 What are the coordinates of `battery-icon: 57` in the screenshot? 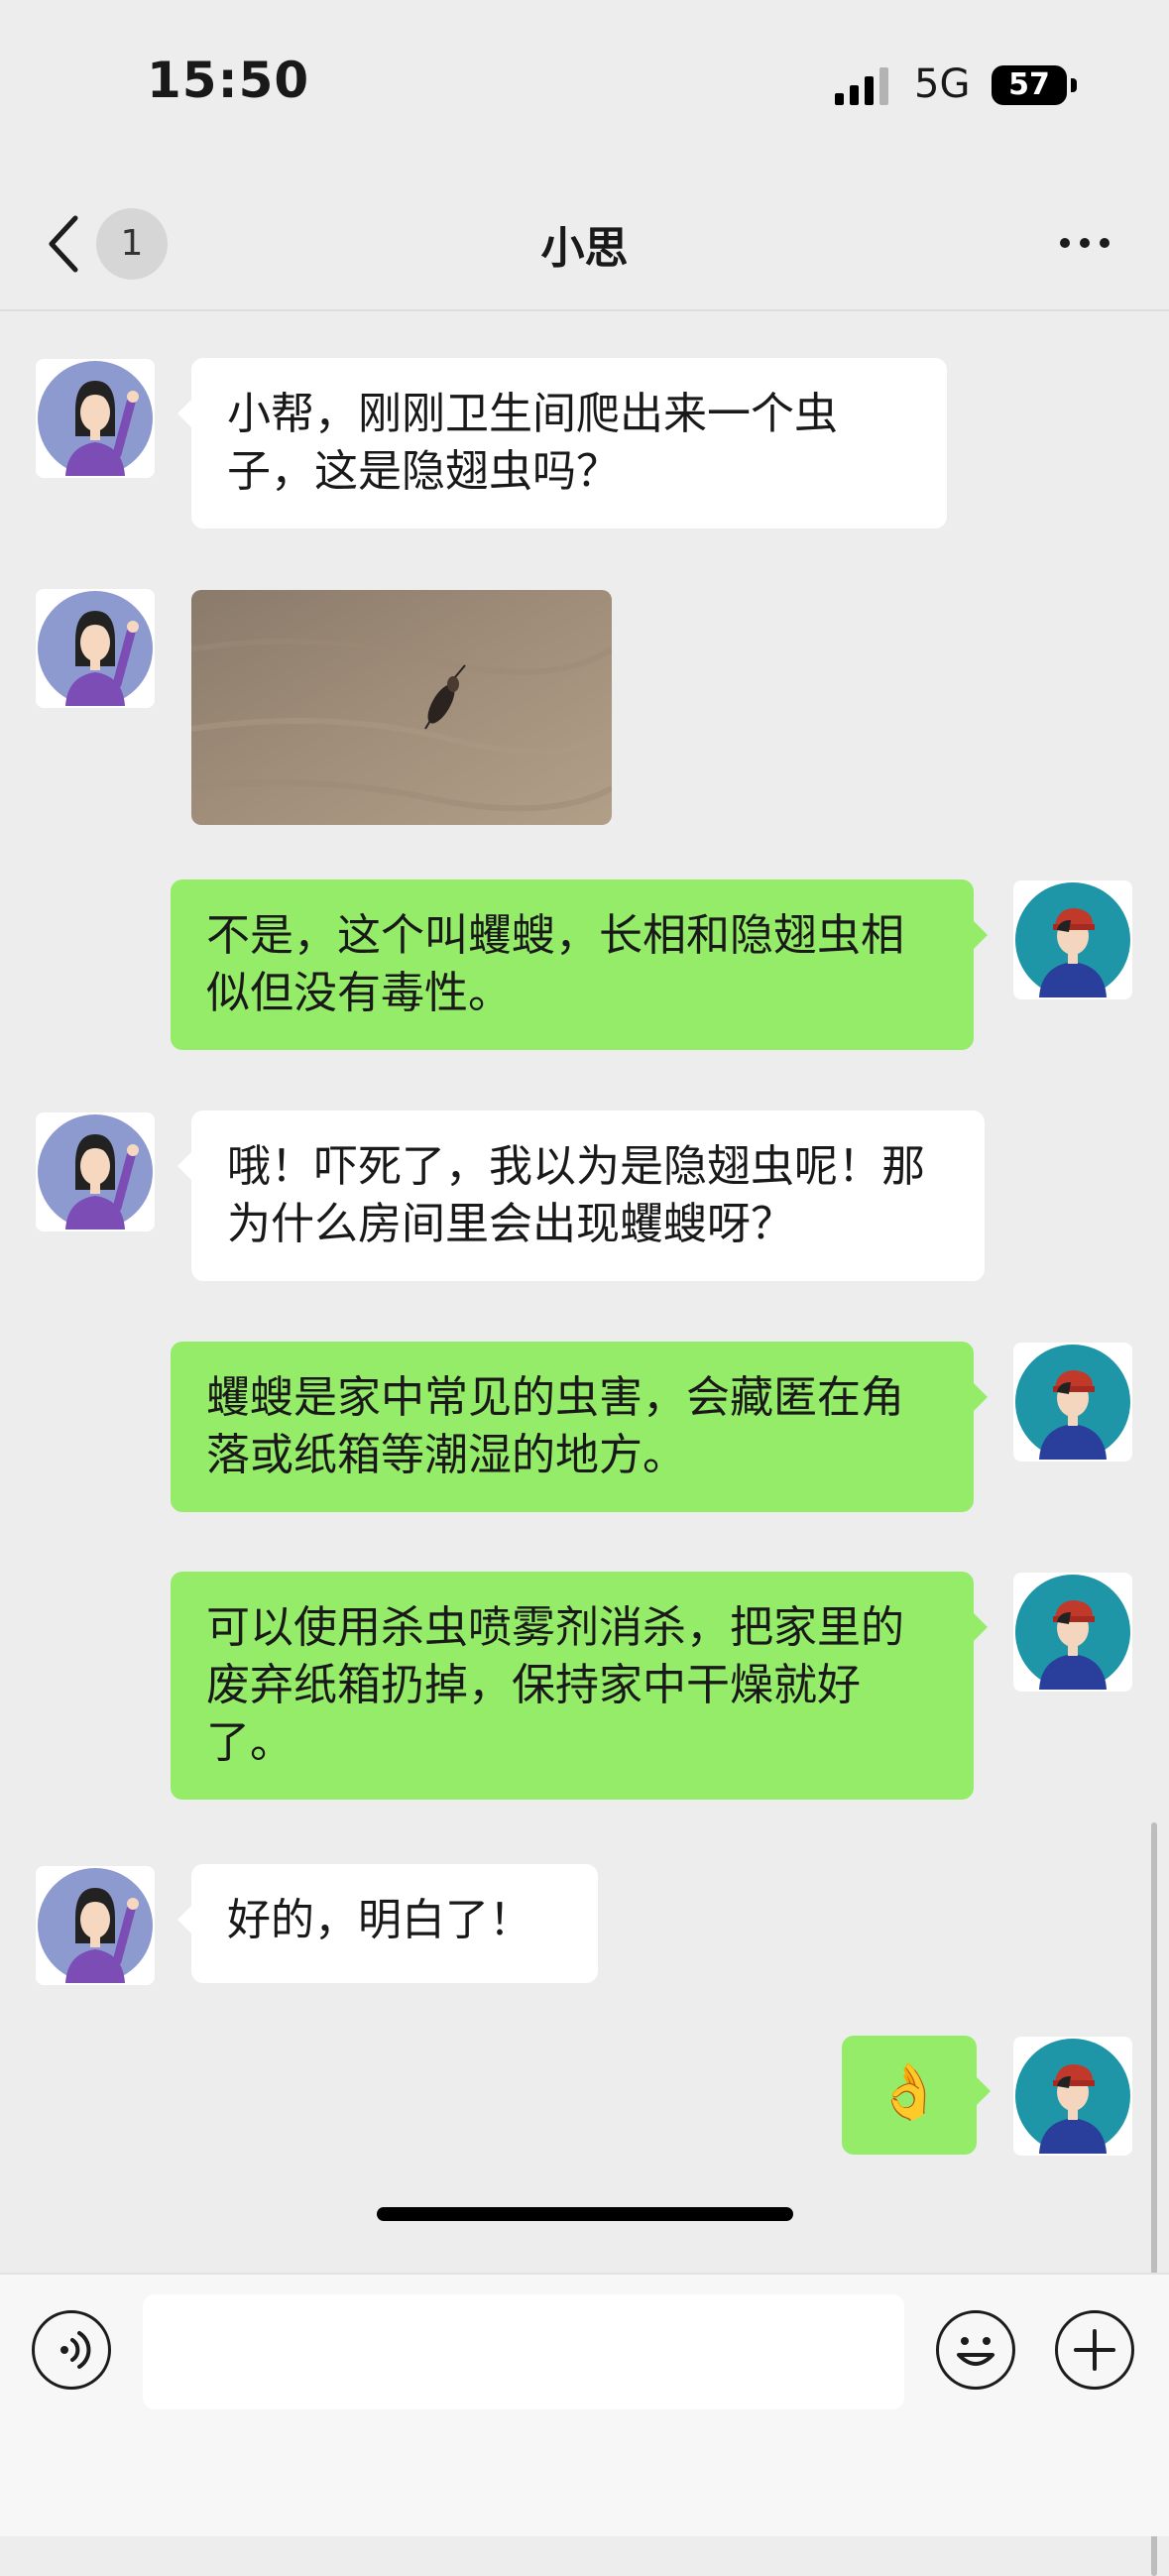 It's located at (1029, 85).